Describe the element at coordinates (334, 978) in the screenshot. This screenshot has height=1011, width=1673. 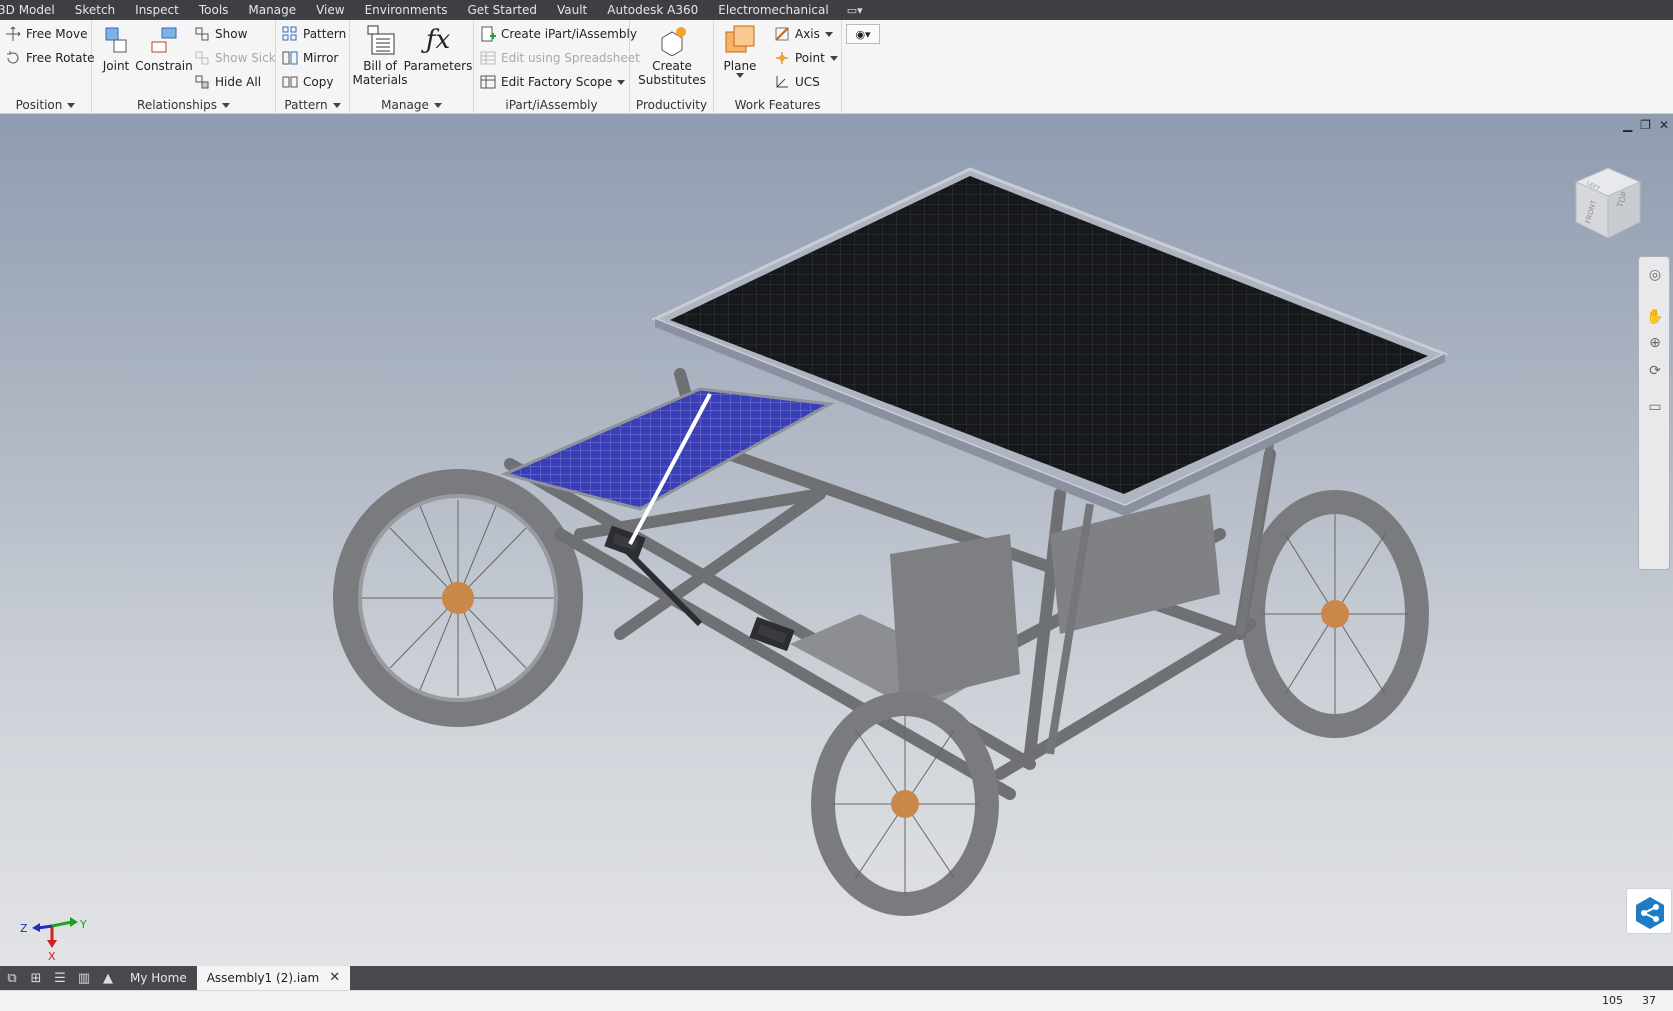
I see `close-tab-icon: ✕` at that location.